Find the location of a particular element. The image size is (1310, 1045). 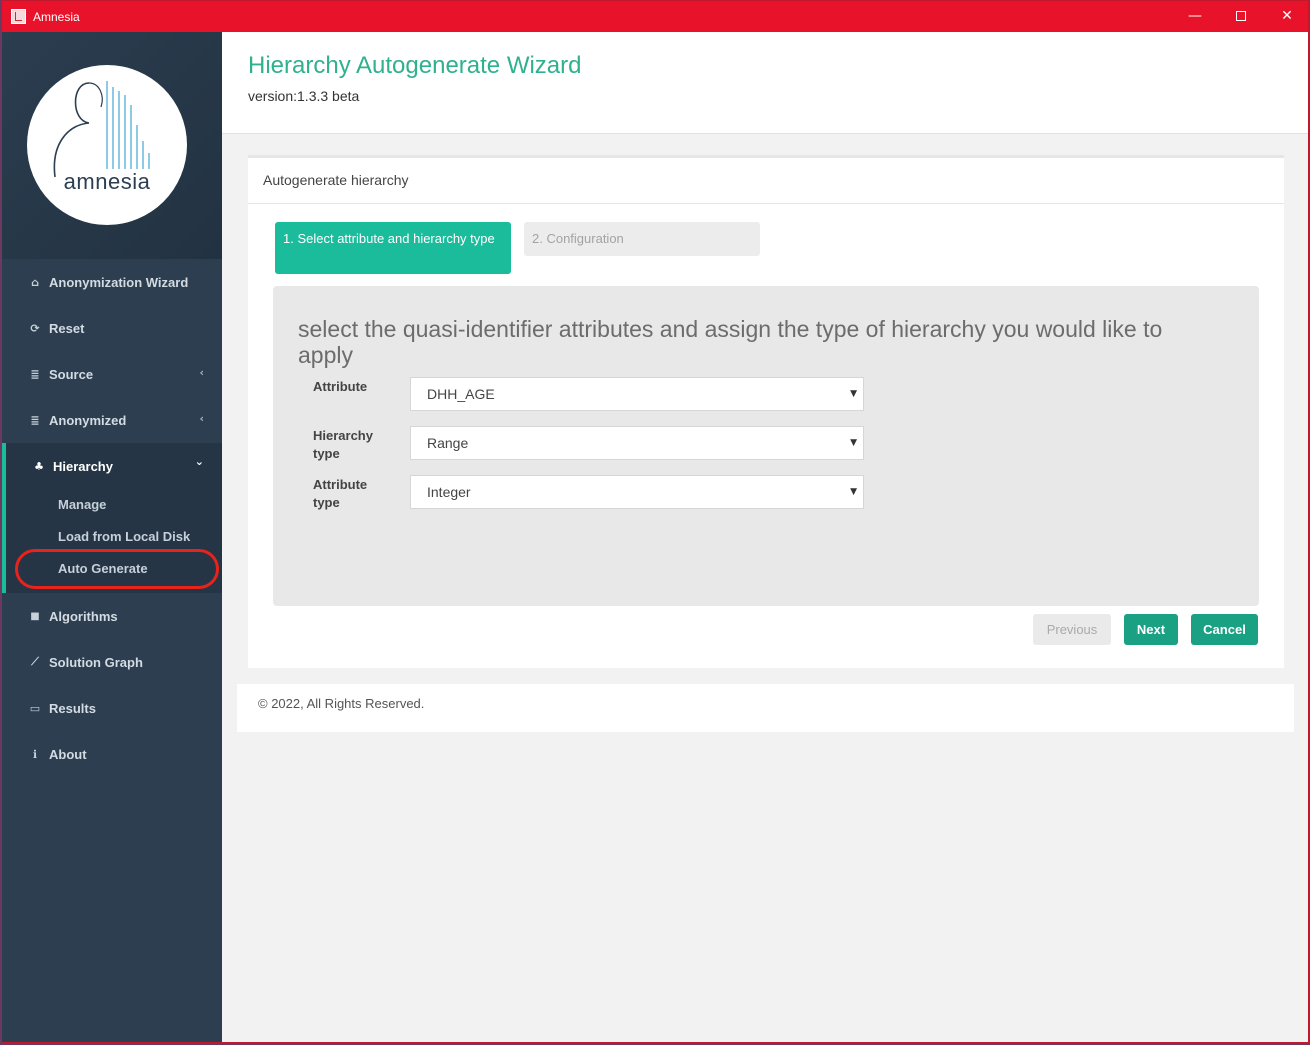

cancel-button: Cancel is located at coordinates (1224, 629).